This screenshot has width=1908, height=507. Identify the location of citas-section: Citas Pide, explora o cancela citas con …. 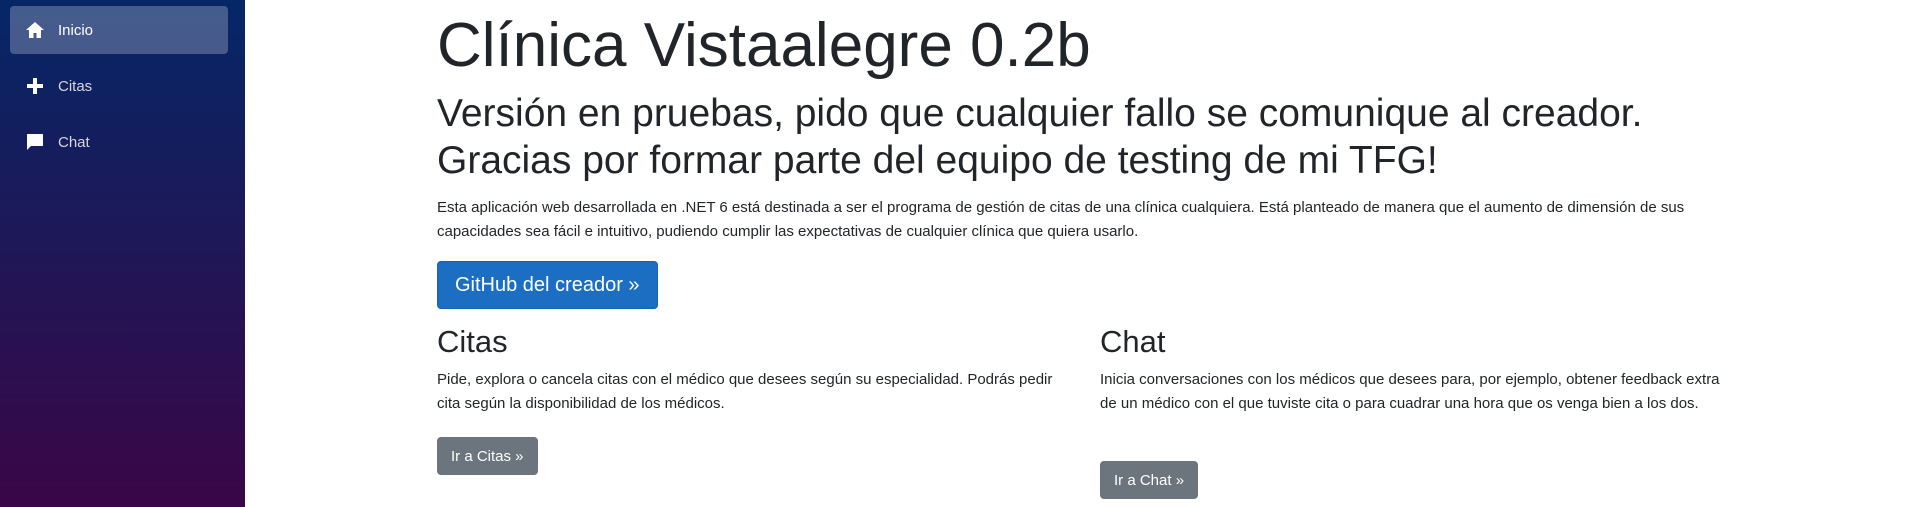
(757, 369).